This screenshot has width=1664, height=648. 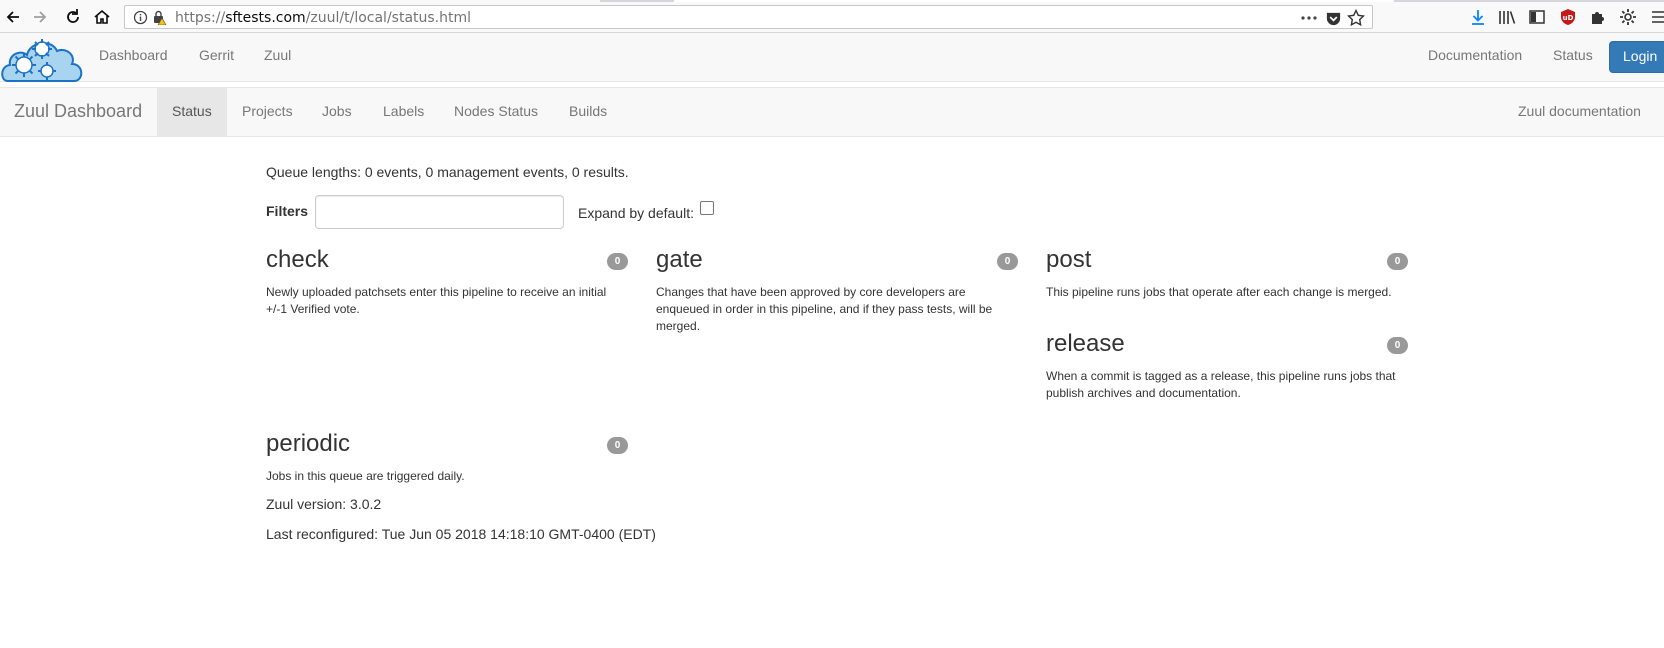 I want to click on nav-status: Status, so click(x=1573, y=55).